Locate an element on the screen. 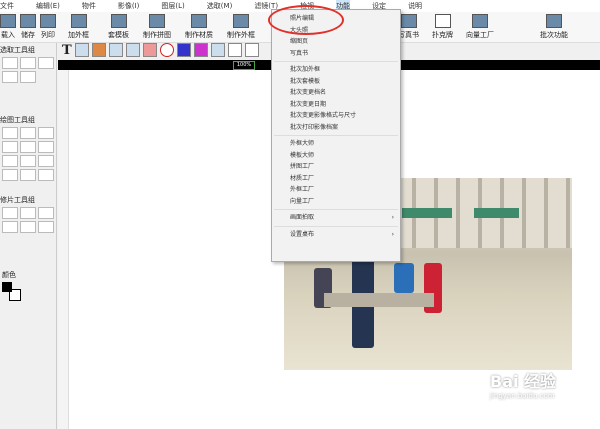 Image resolution: width=600 pixels, height=429 pixels. frame-maker-icon is located at coordinates (241, 21).